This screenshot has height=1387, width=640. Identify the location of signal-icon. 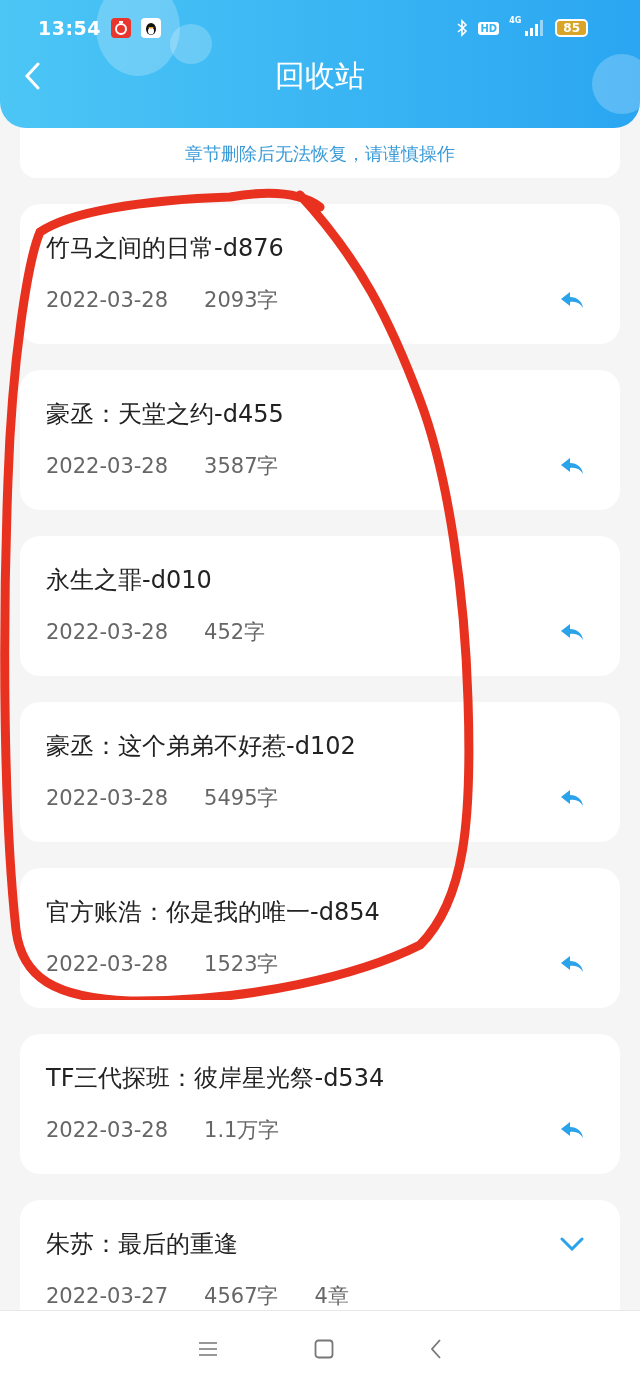
(534, 28).